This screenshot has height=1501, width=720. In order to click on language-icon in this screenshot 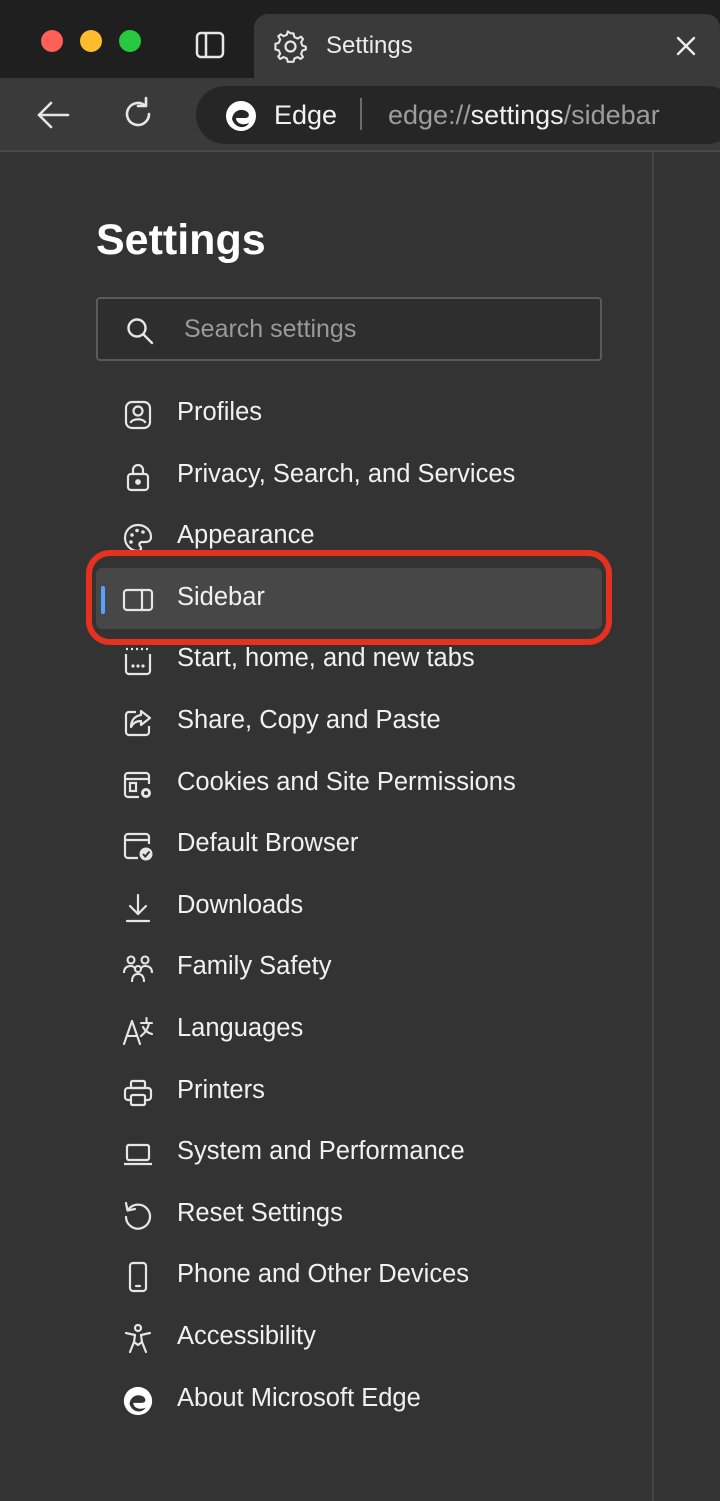, I will do `click(138, 1031)`.